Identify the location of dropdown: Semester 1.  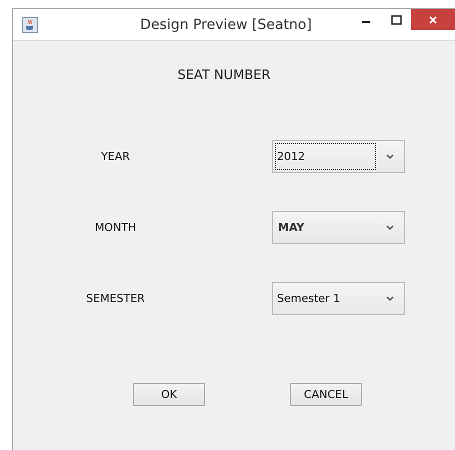
(338, 298).